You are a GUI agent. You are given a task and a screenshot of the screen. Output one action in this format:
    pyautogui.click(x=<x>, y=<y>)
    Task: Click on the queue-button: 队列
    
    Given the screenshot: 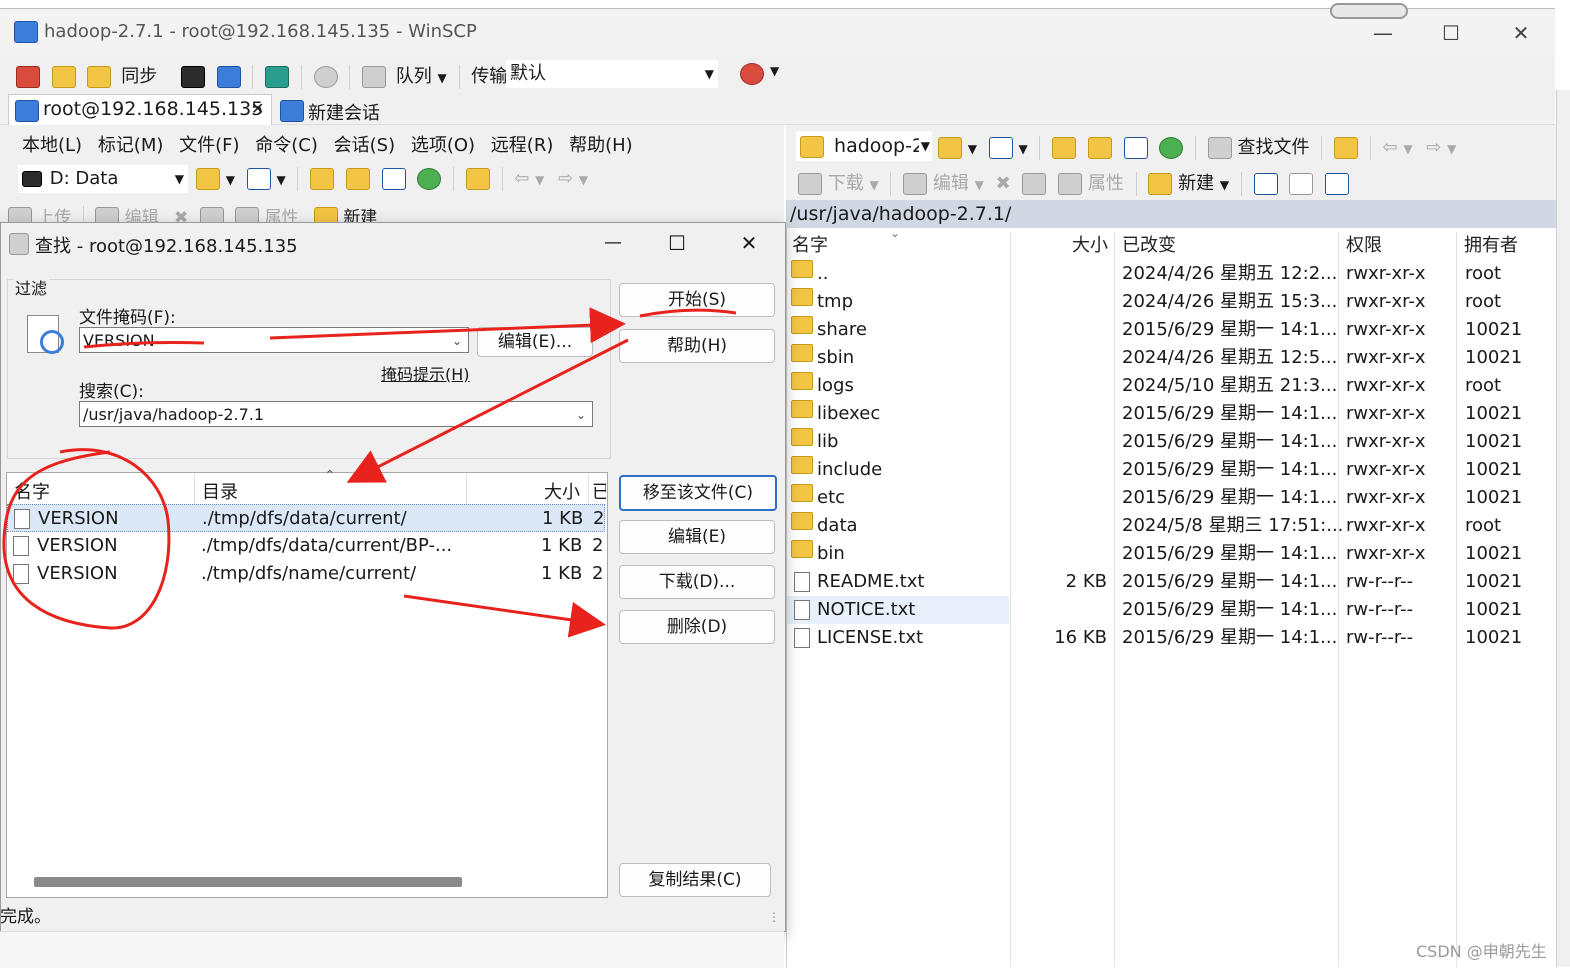 What is the action you would take?
    pyautogui.click(x=414, y=76)
    